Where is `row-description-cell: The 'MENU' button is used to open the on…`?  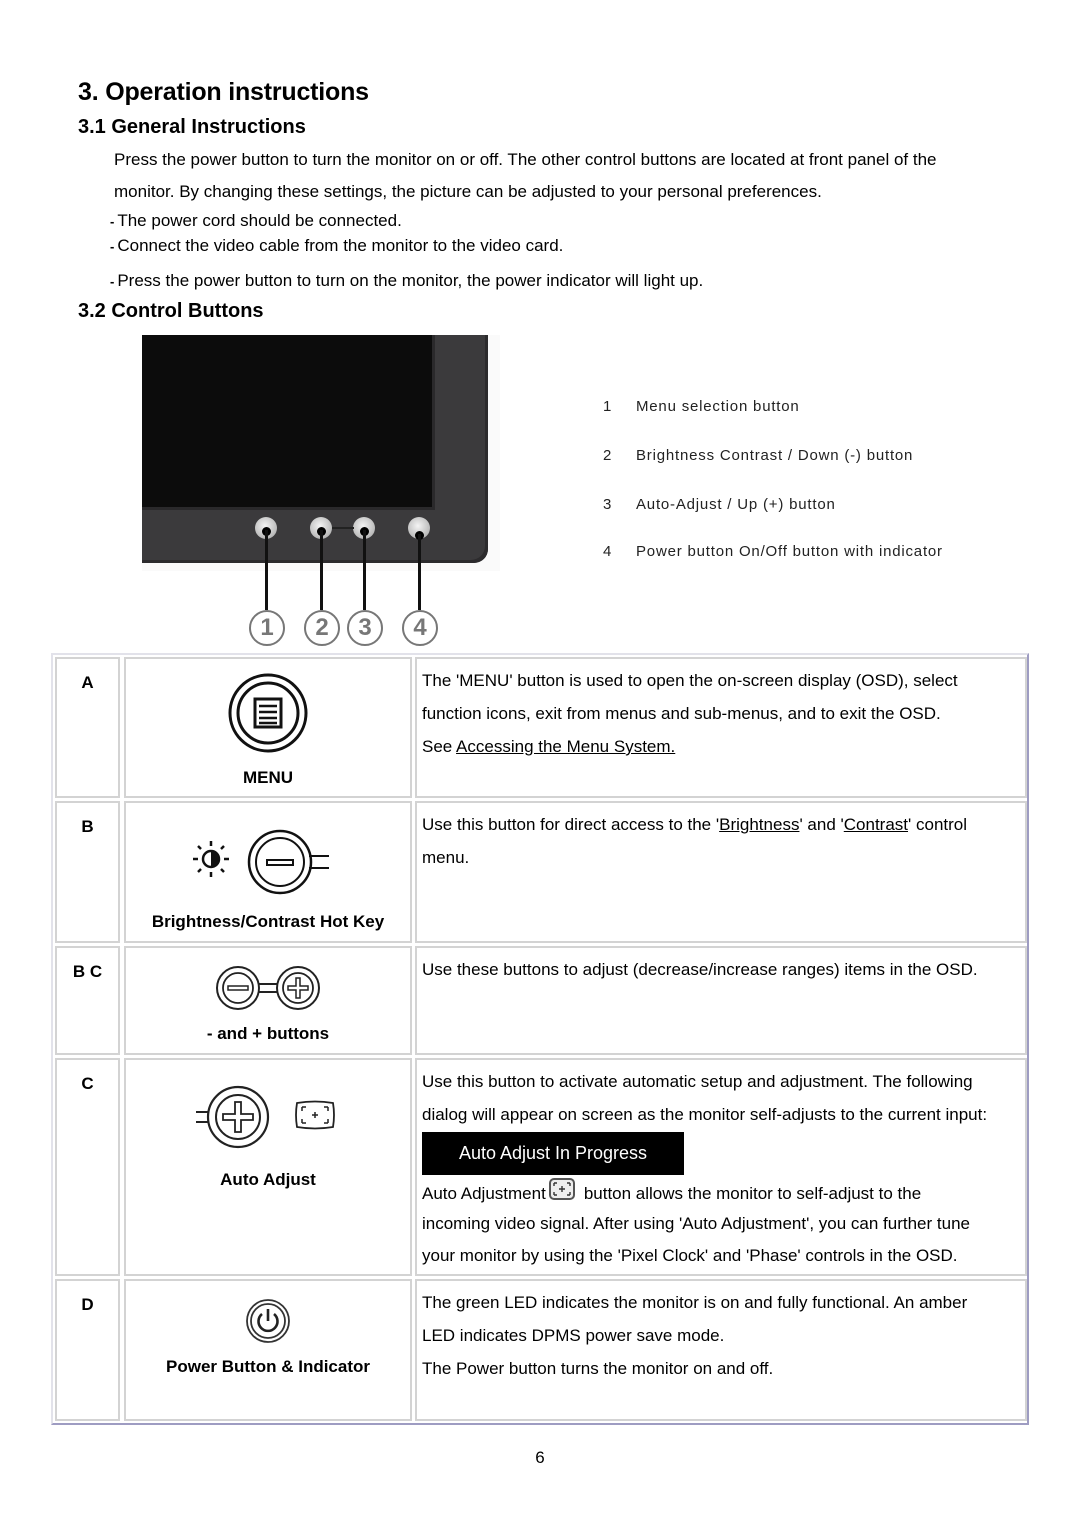
row-description-cell: The 'MENU' button is used to open the on… is located at coordinates (721, 727).